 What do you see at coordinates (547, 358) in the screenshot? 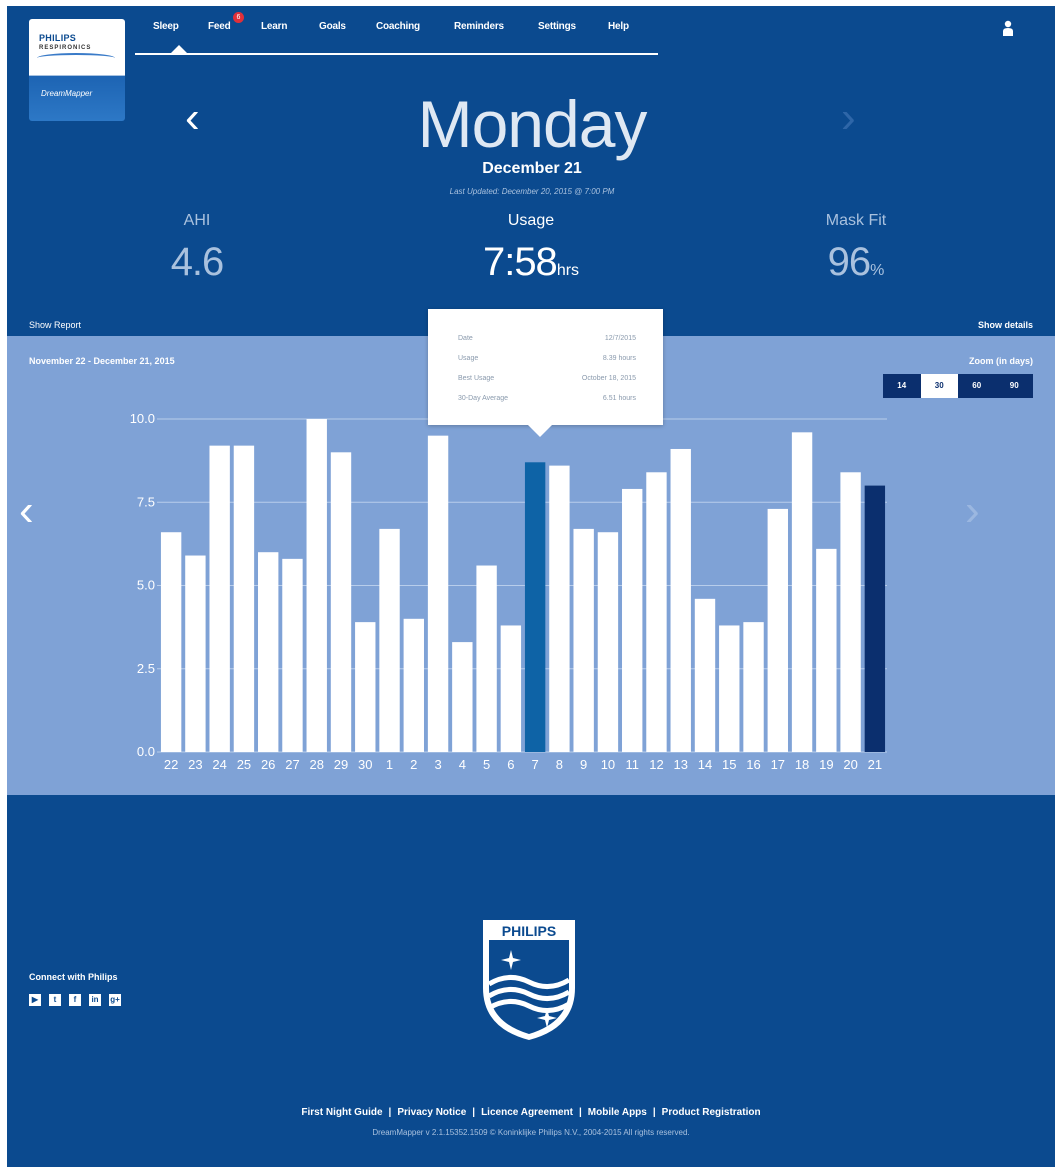
I see `tooltip-row-usage: Usage 8.39 hours` at bounding box center [547, 358].